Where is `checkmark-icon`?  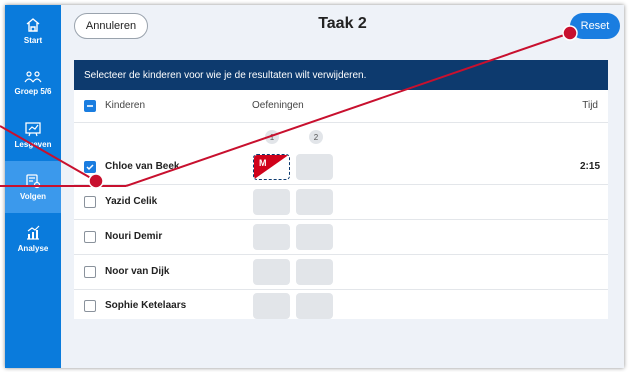
checkmark-icon is located at coordinates (90, 167).